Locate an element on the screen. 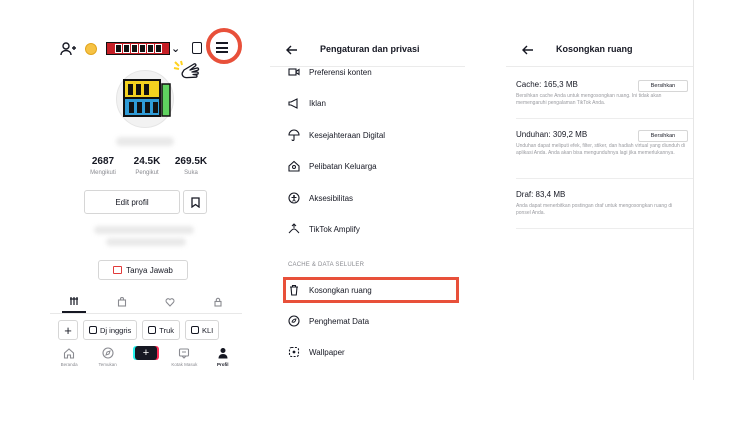  tab-shop is located at coordinates (122, 302).